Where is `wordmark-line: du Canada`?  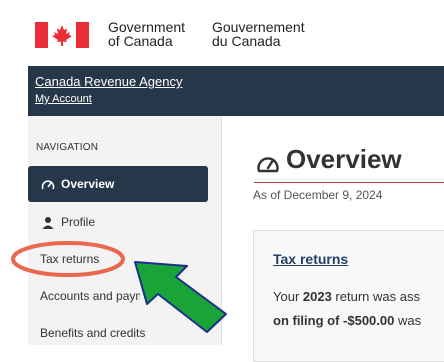
wordmark-line: du Canada is located at coordinates (246, 41).